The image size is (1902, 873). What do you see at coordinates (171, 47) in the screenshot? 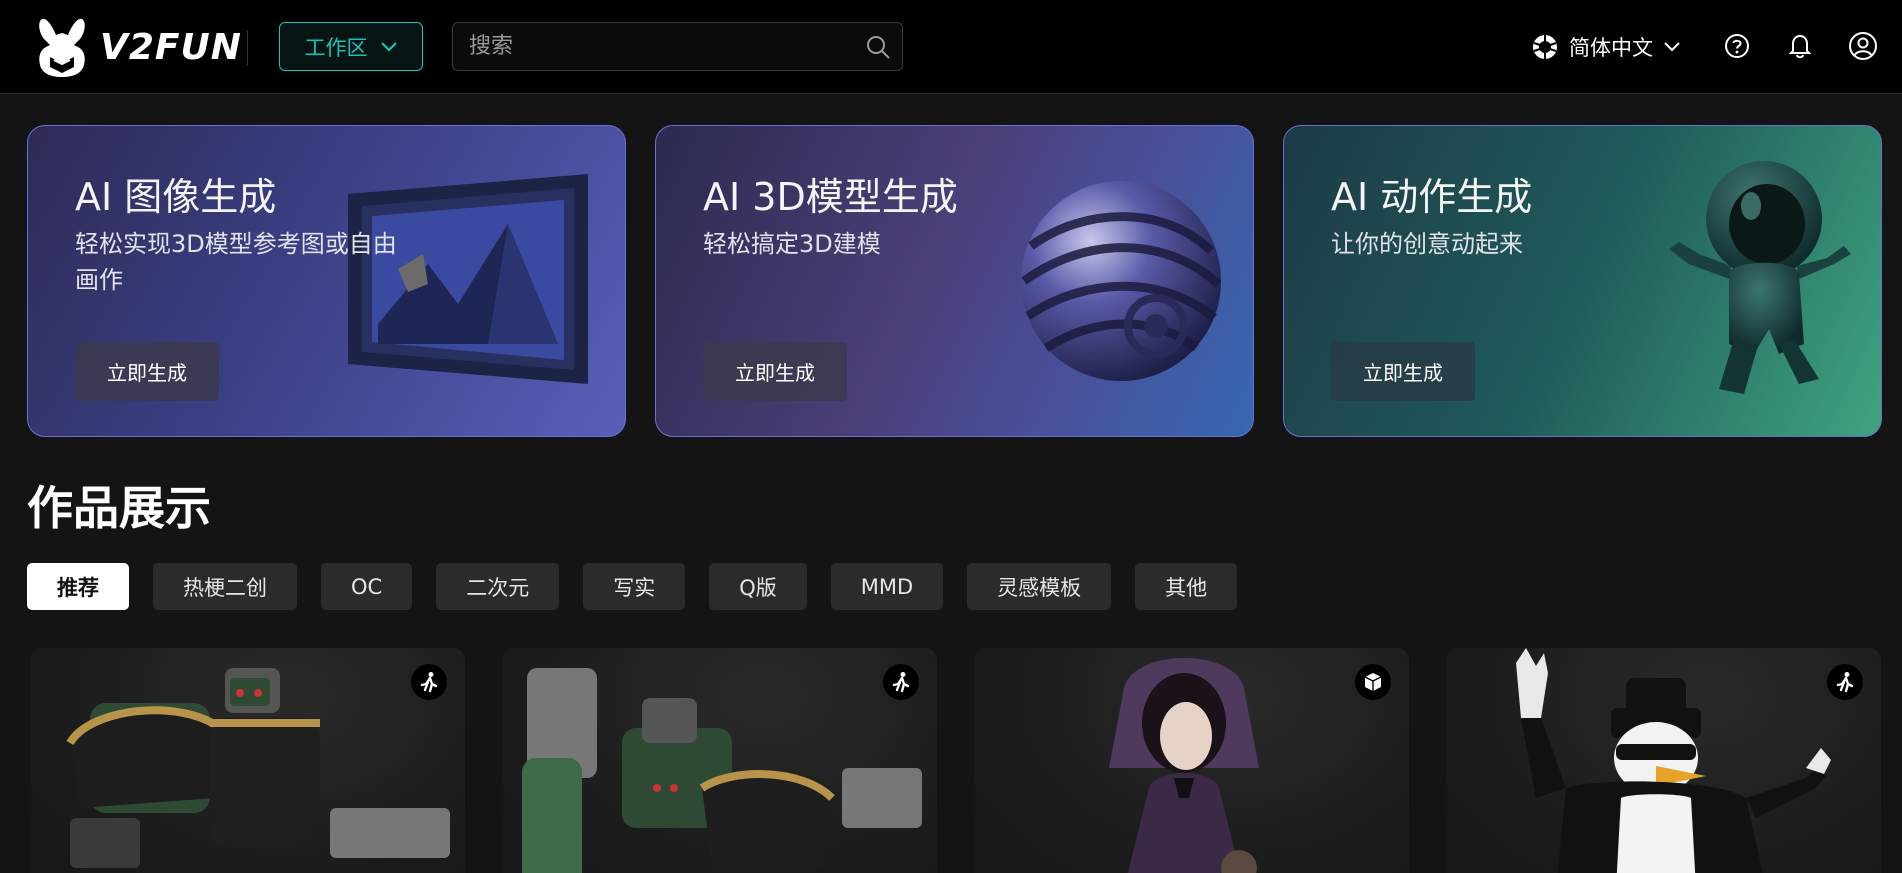
I see `logo-text: V2FUN` at bounding box center [171, 47].